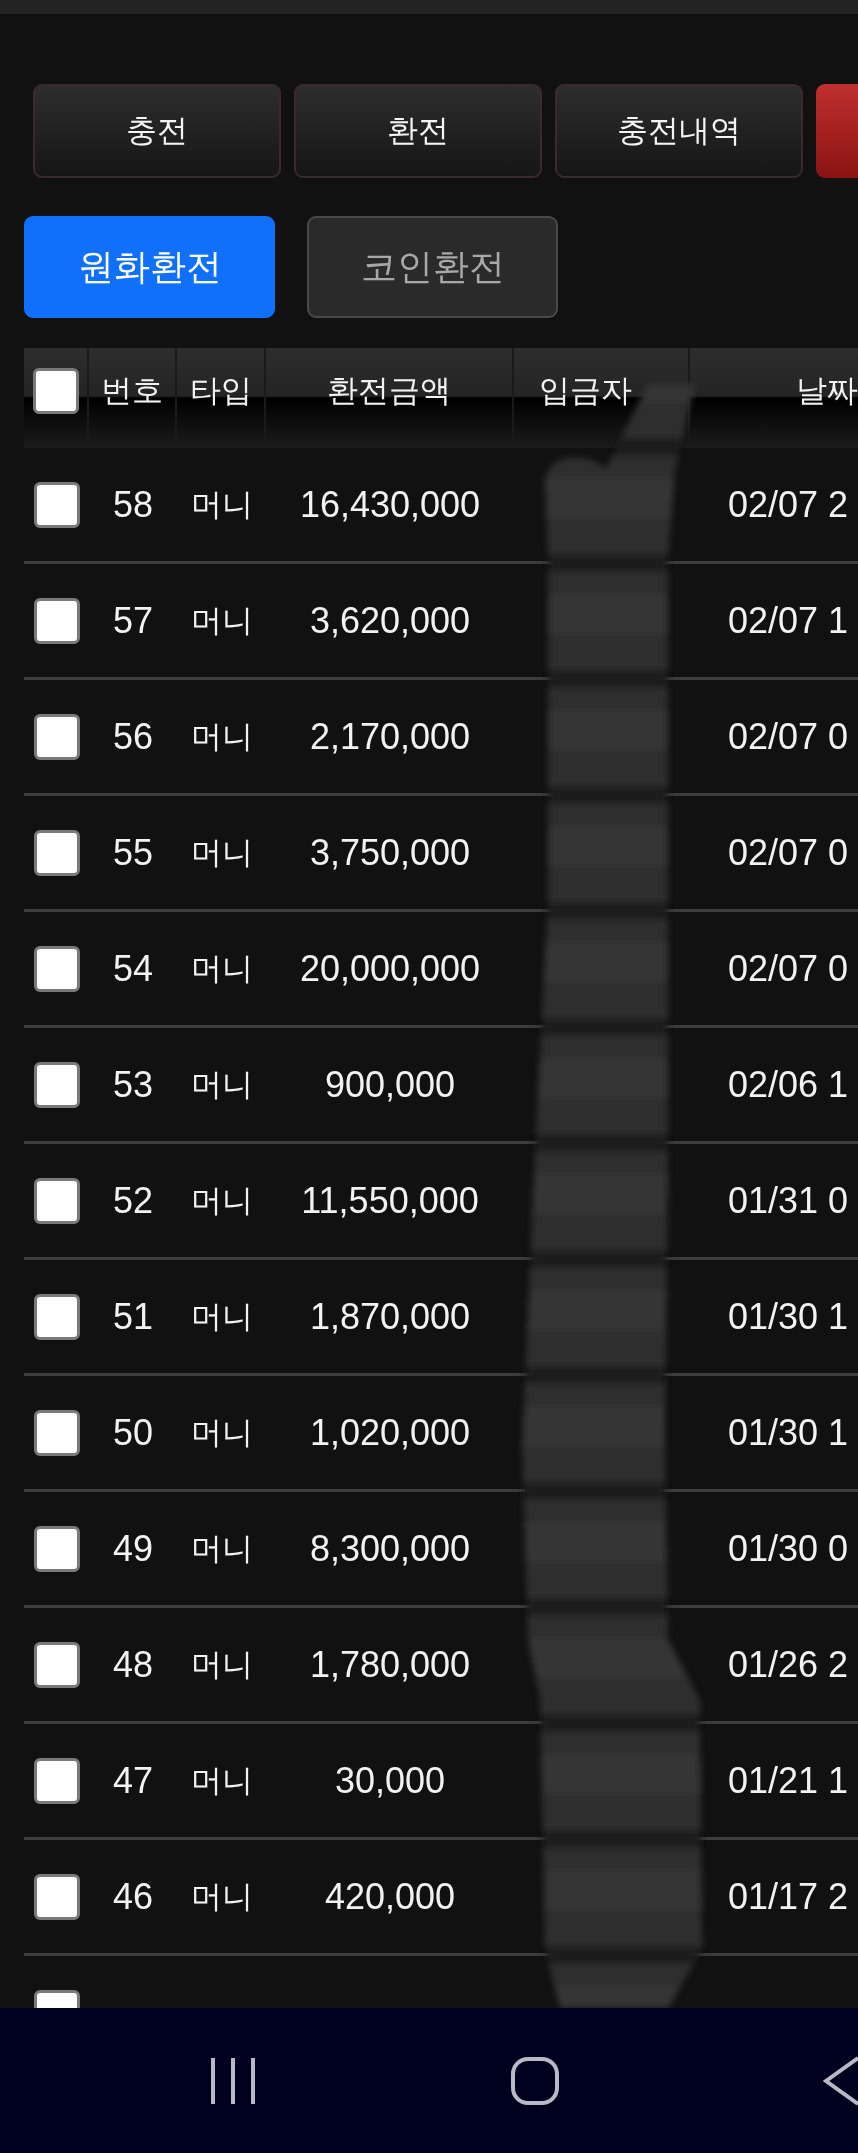 Image resolution: width=858 pixels, height=2153 pixels. Describe the element at coordinates (827, 391) in the screenshot. I see `column-header: 날짜` at that location.